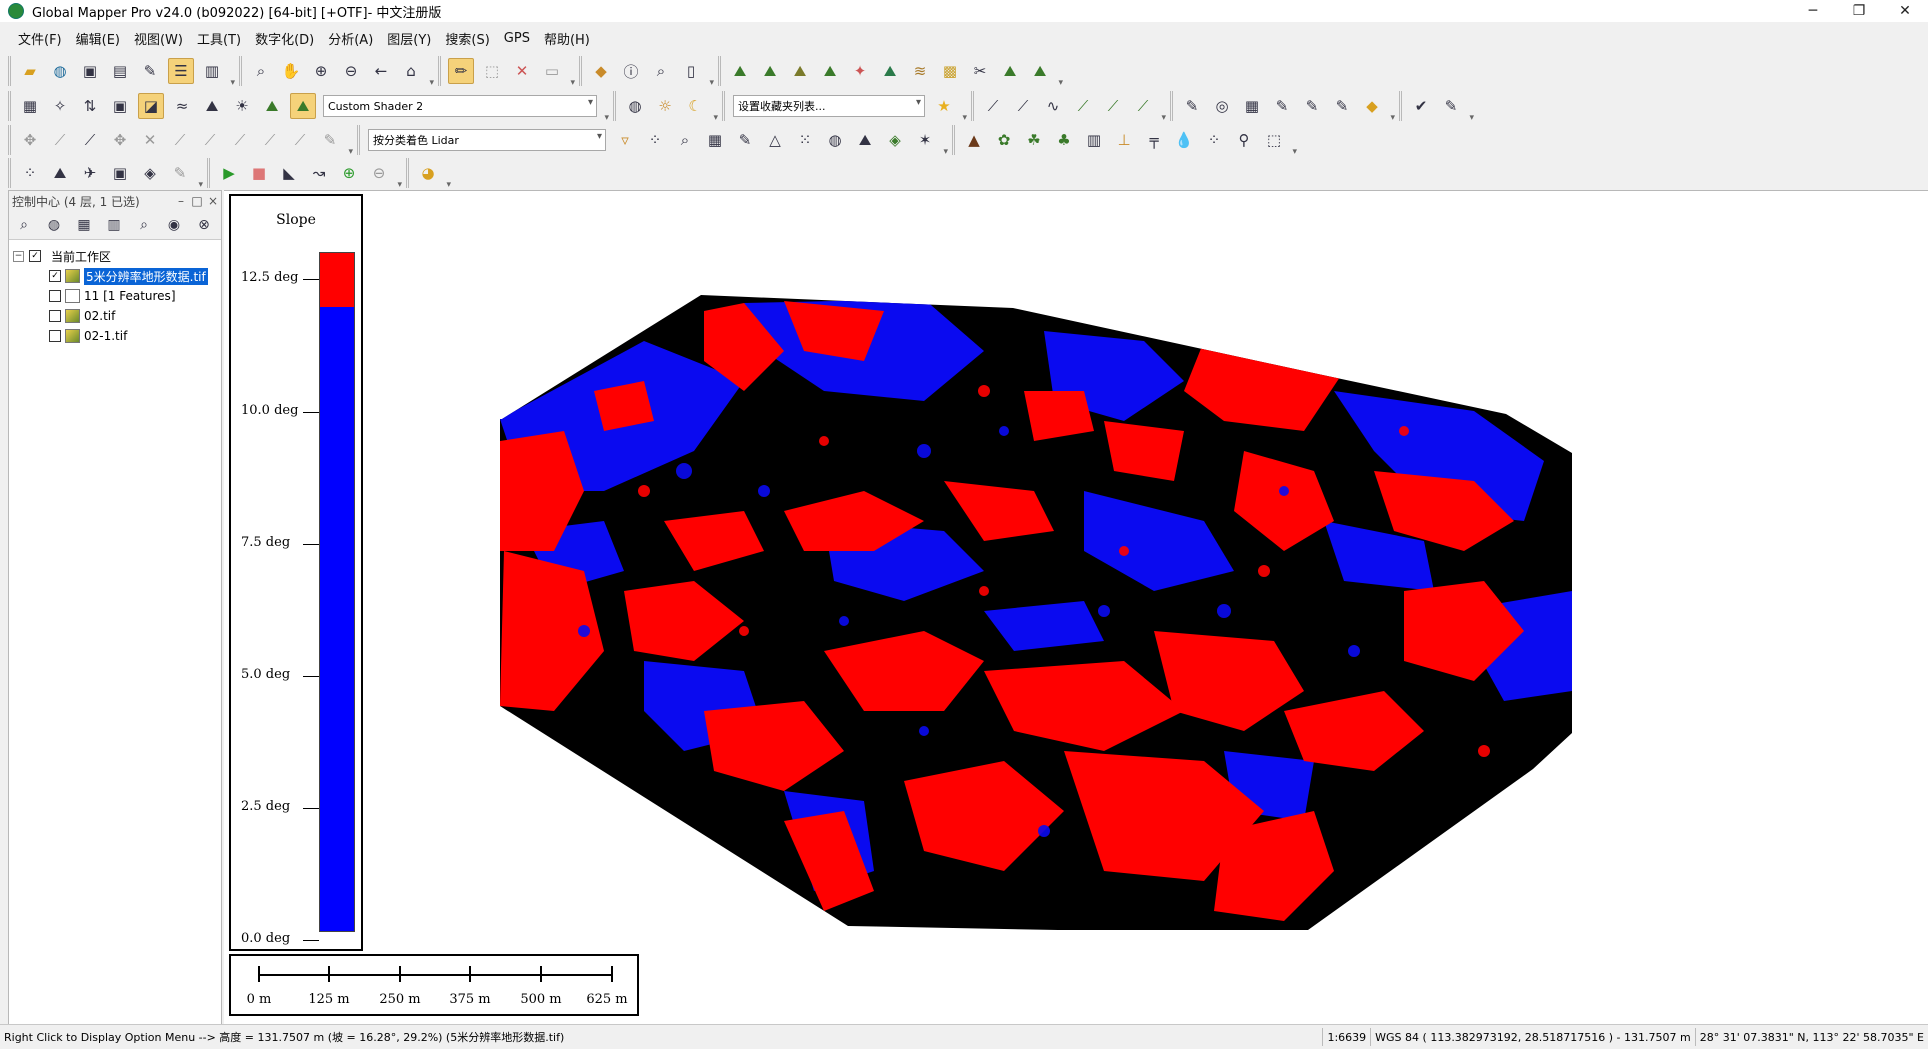 This screenshot has height=1049, width=1928. What do you see at coordinates (330, 140) in the screenshot?
I see `measure-line-icon: ✎` at bounding box center [330, 140].